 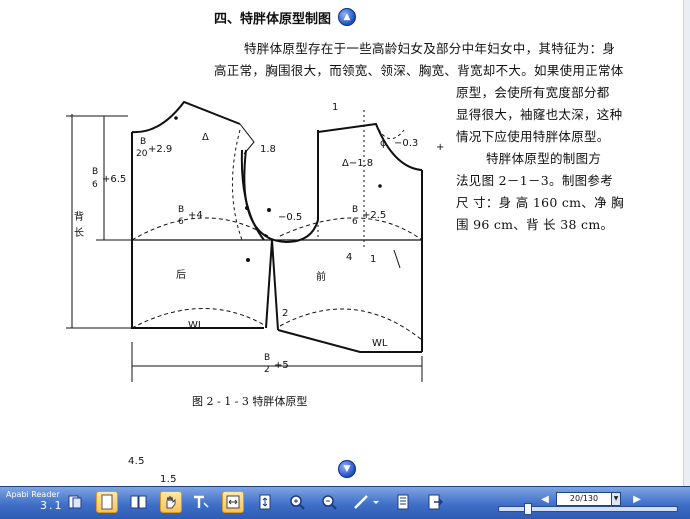 I want to click on b-numerator: B, so click(x=95, y=172).